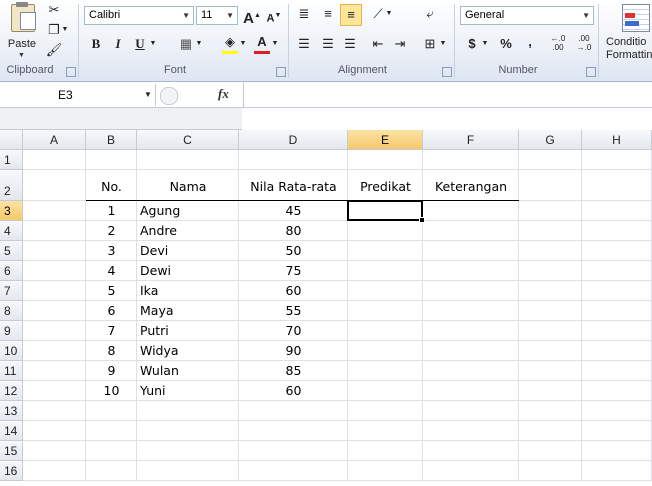  What do you see at coordinates (11, 451) in the screenshot?
I see `row-header-15: 15` at bounding box center [11, 451].